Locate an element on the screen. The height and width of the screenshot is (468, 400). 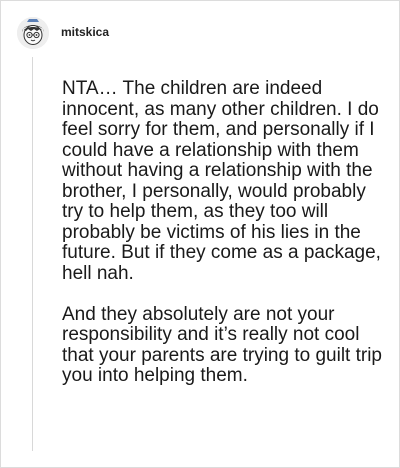
user-avatar is located at coordinates (33, 33).